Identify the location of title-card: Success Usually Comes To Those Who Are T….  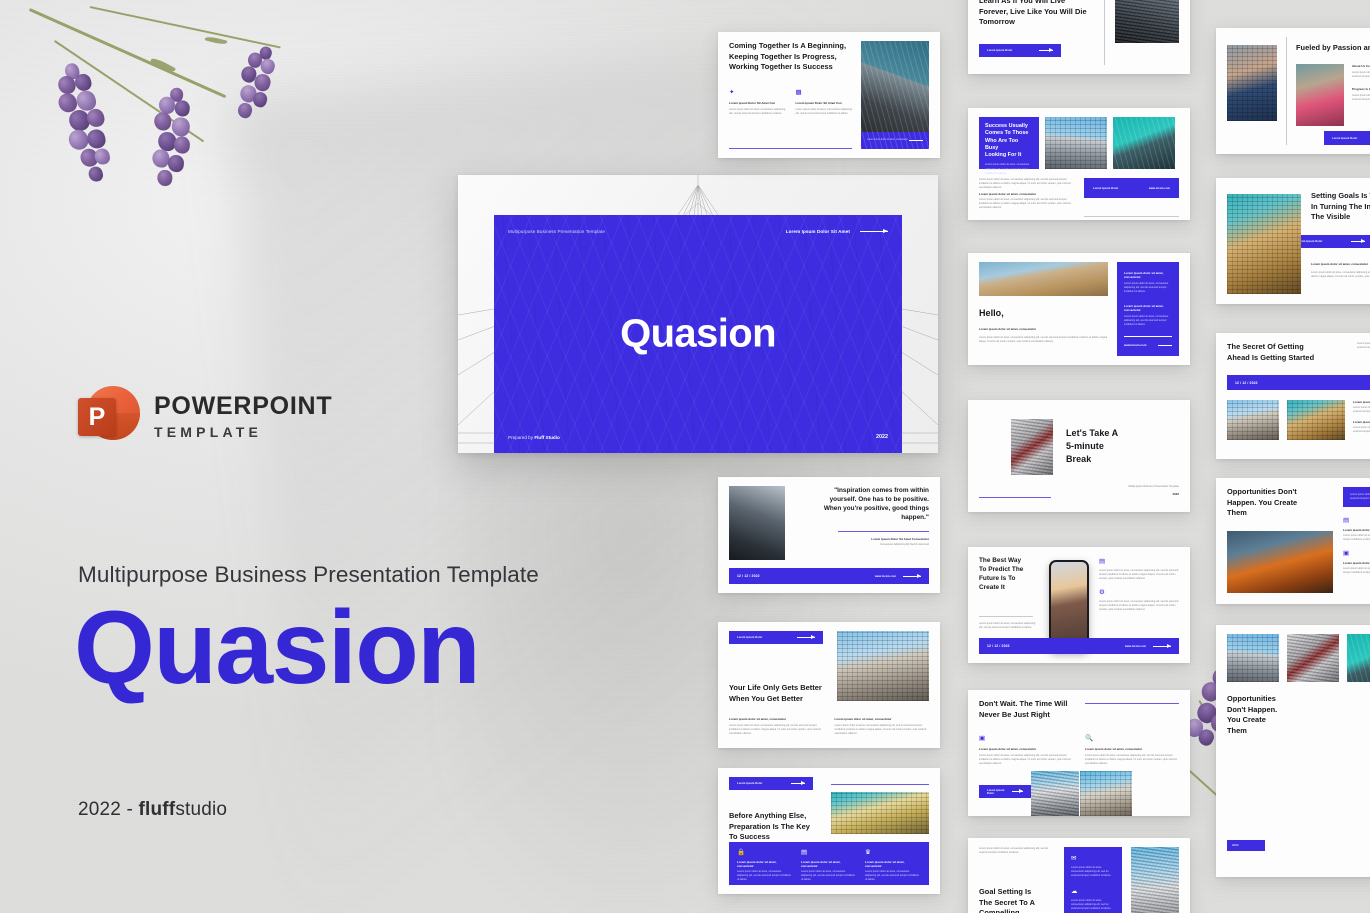
(1009, 146).